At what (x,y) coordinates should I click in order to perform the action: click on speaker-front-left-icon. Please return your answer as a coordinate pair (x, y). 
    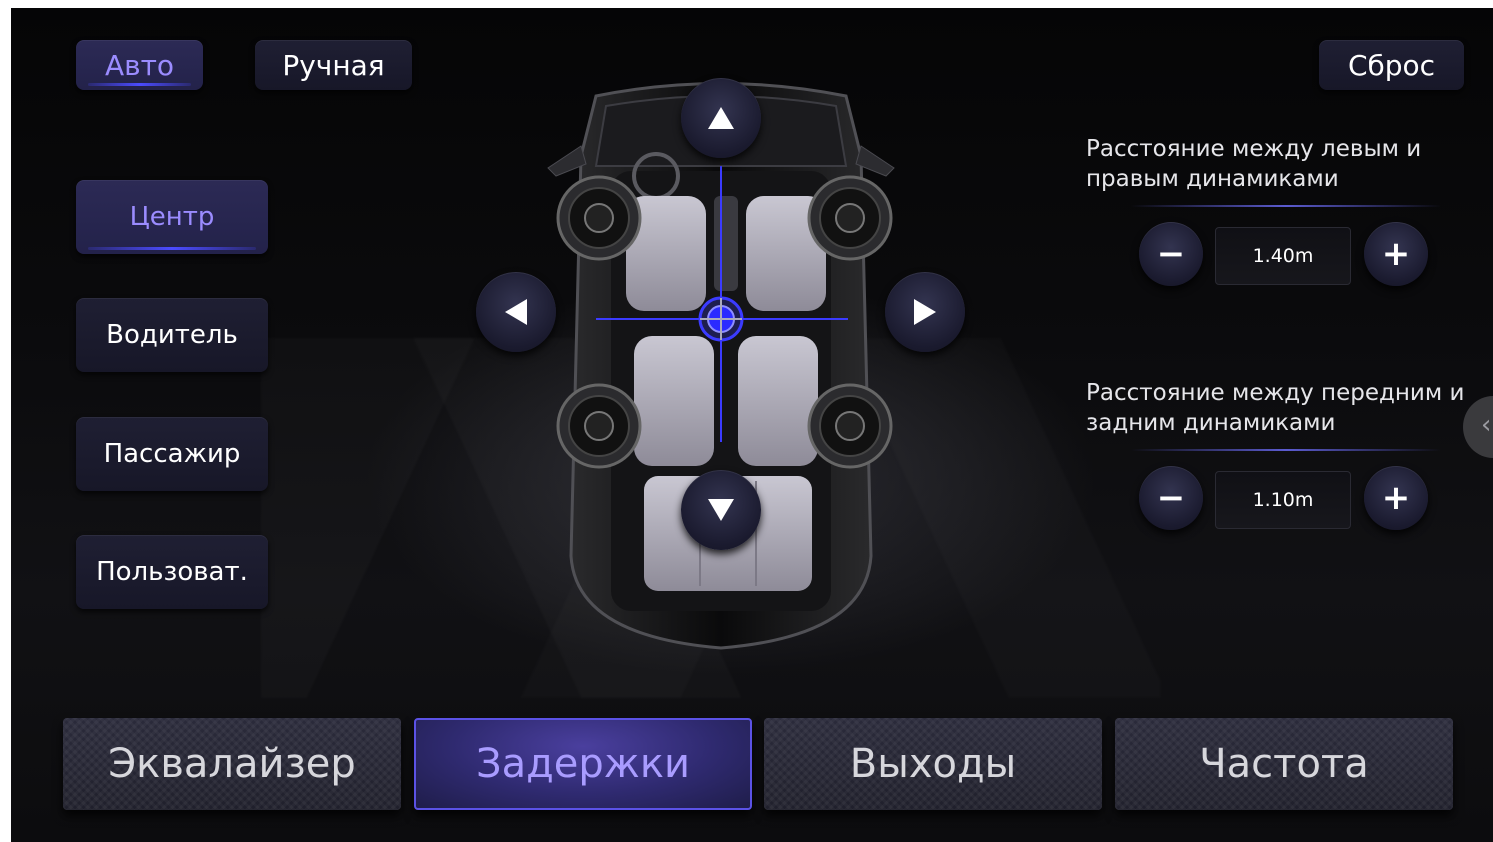
    Looking at the image, I should click on (599, 218).